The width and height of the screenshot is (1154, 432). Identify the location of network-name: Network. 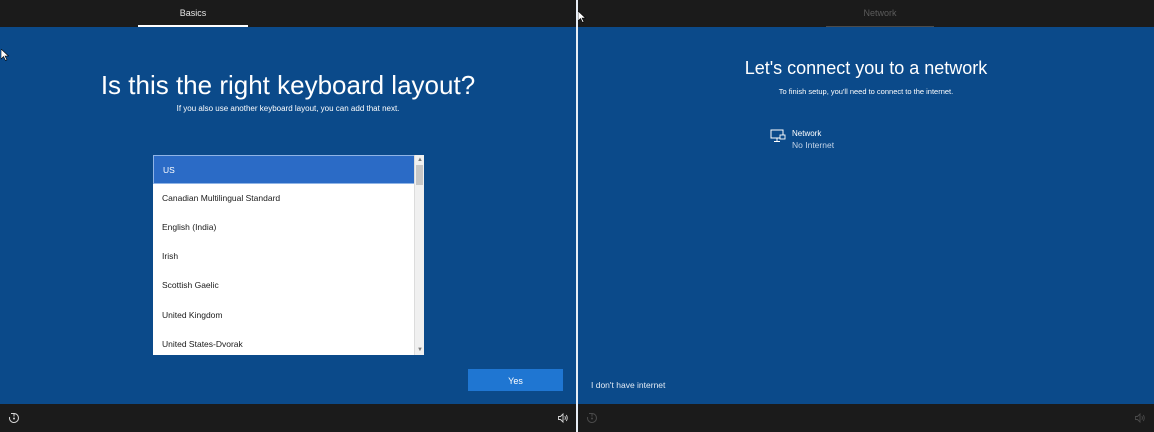
(807, 133).